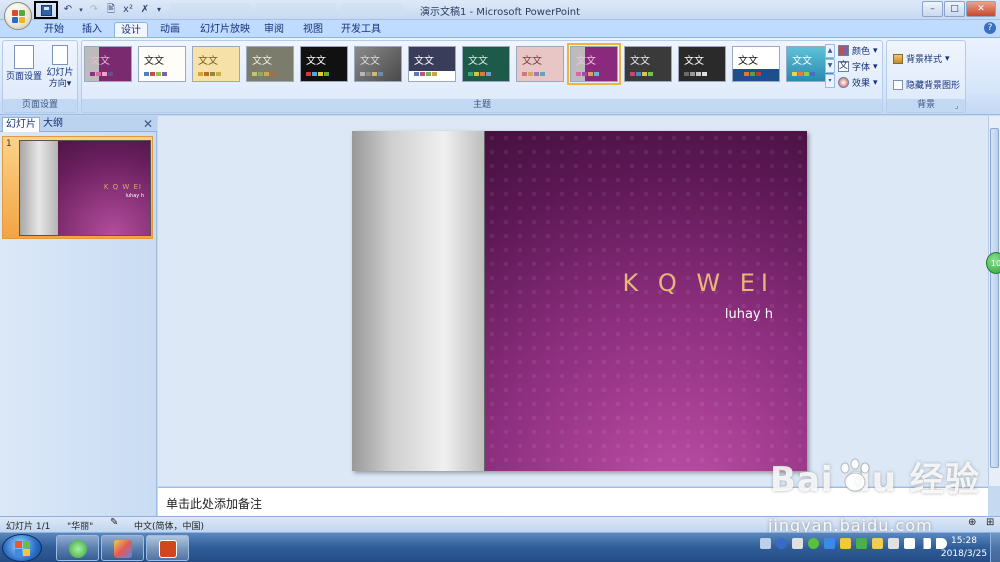 The image size is (1000, 562). What do you see at coordinates (797, 543) in the screenshot?
I see `tray-expand-icon` at bounding box center [797, 543].